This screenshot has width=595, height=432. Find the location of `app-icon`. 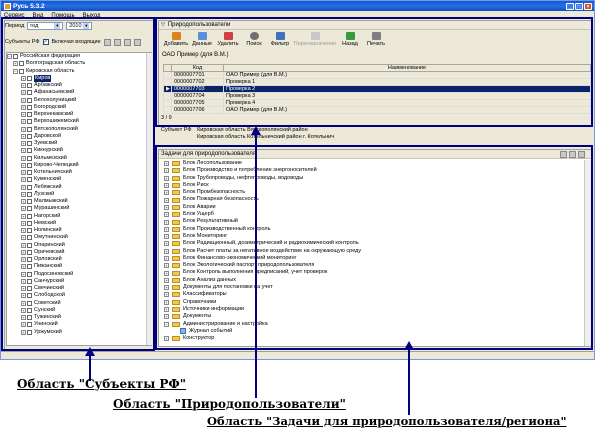

app-icon is located at coordinates (7, 6).